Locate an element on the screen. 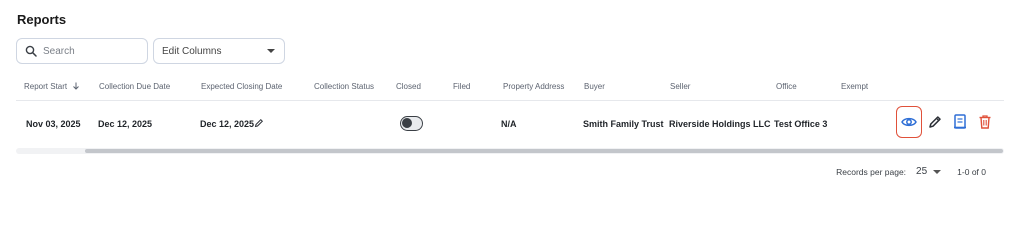  column-header-collection-due-date: Collection Due Date is located at coordinates (134, 86).